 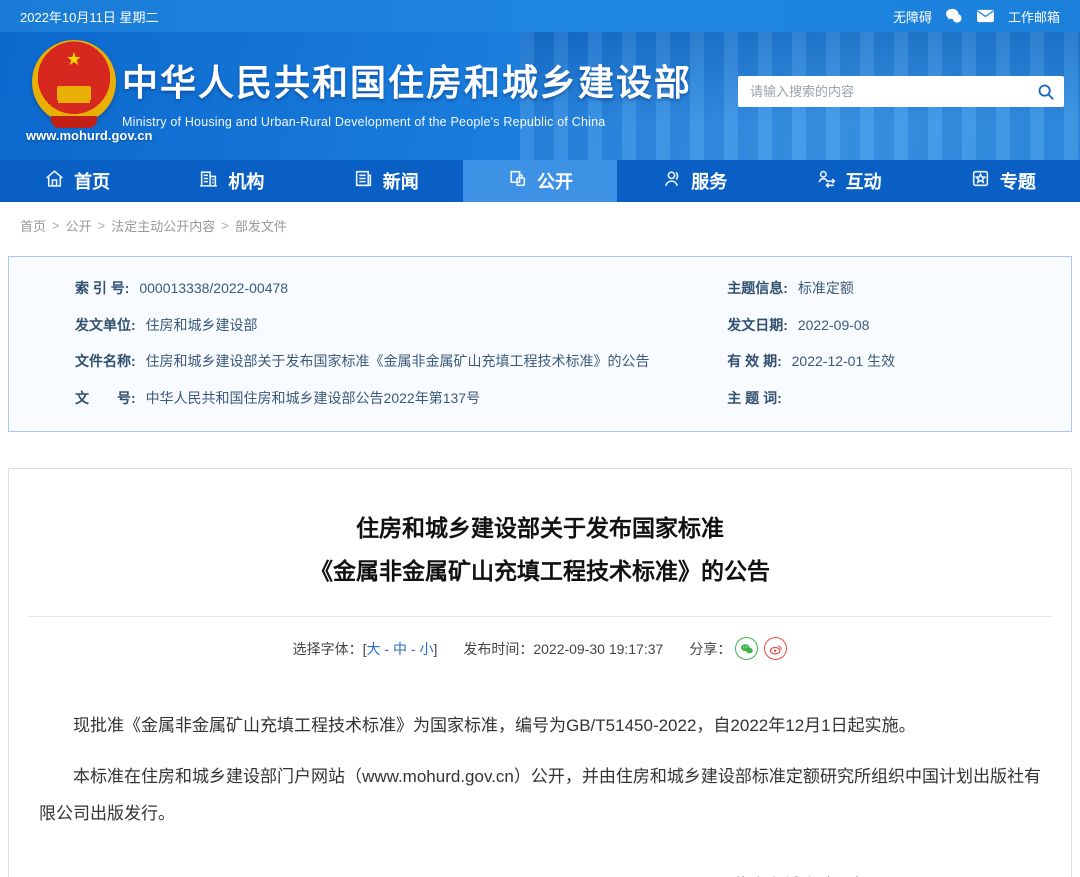 What do you see at coordinates (811, 361) in the screenshot?
I see `info-row-effective-date: 有 效 期: 2022-12-01 生效` at bounding box center [811, 361].